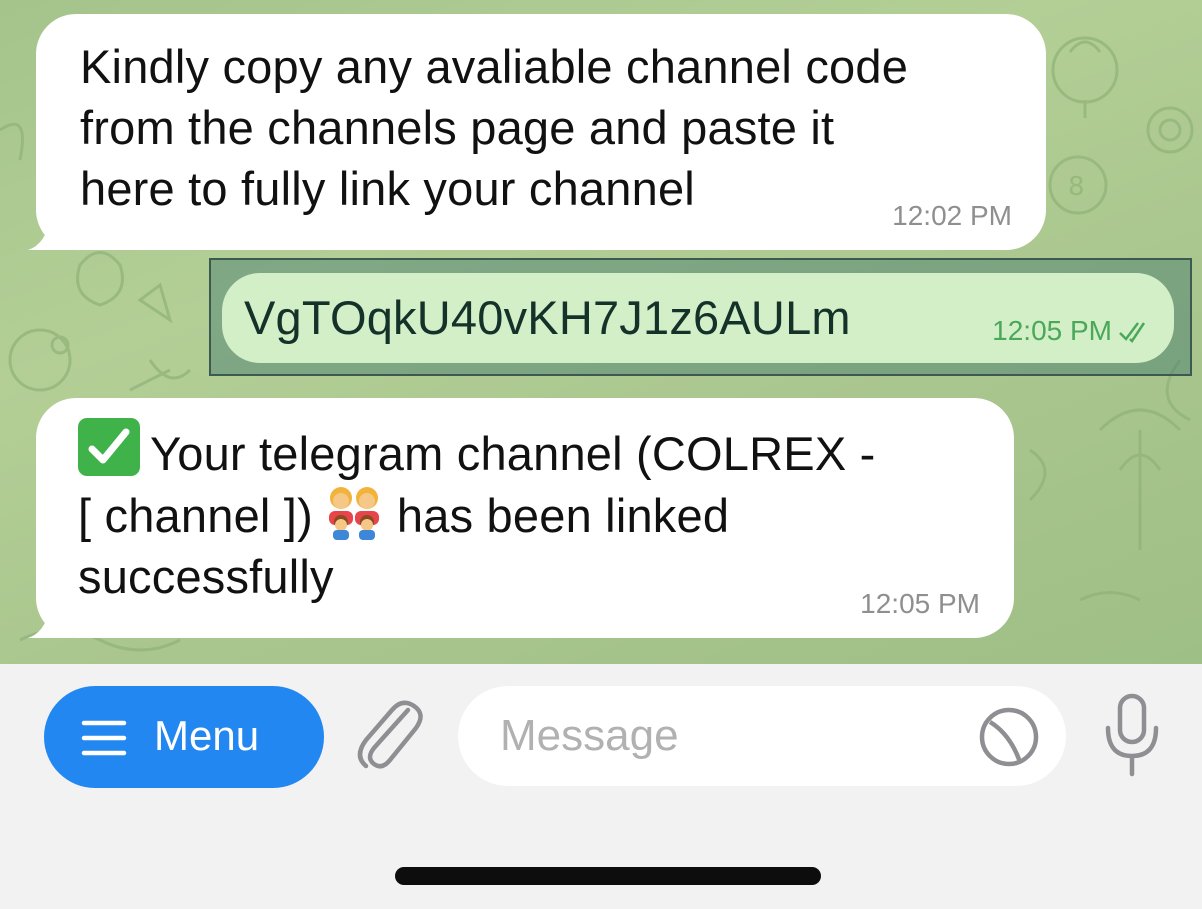 The height and width of the screenshot is (909, 1202). I want to click on message-line-2-start: [ channel ]), so click(195, 515).